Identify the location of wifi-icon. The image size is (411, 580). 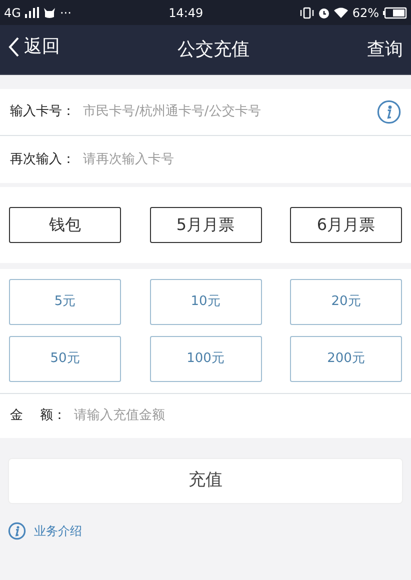
(341, 12).